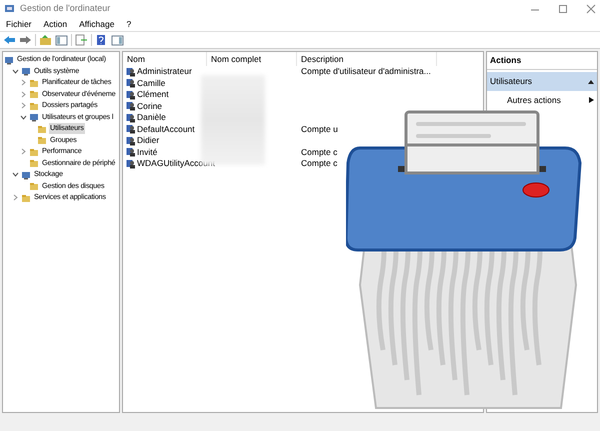 Image resolution: width=600 pixels, height=431 pixels. I want to click on user-name: Camille, so click(151, 83).